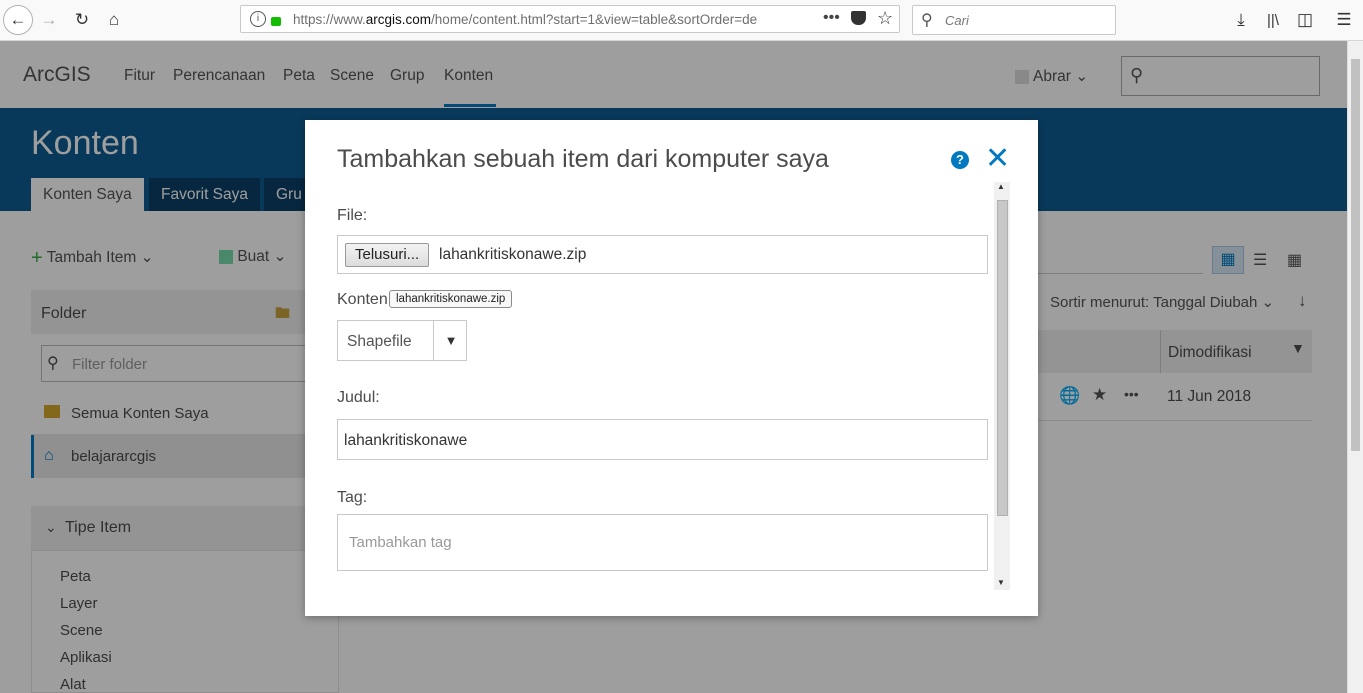 The height and width of the screenshot is (693, 1363). I want to click on search-placeholder: Cari, so click(957, 20).